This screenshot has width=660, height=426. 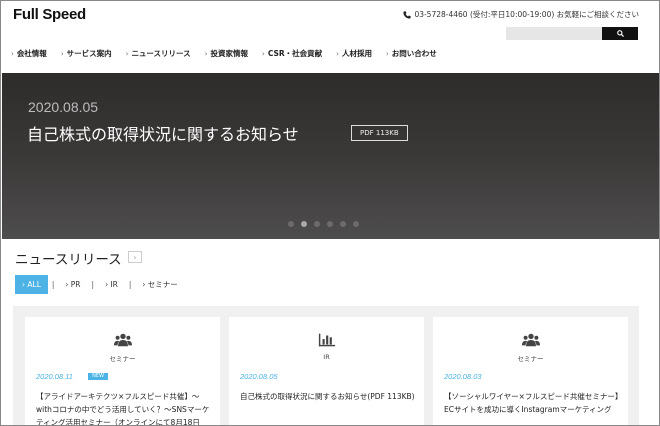 What do you see at coordinates (326, 340) in the screenshot?
I see `bar-chart-icon` at bounding box center [326, 340].